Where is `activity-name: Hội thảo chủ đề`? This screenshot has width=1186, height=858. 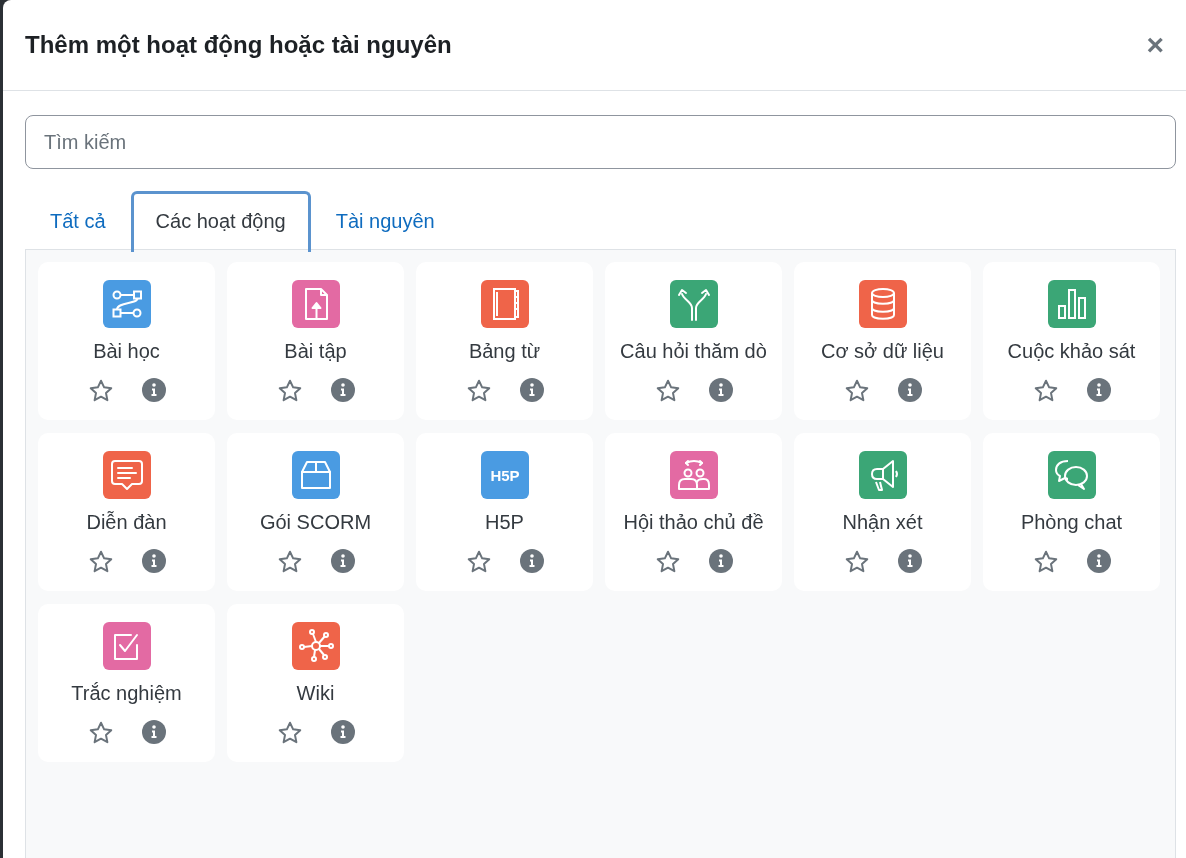
activity-name: Hội thảo chủ đề is located at coordinates (693, 522).